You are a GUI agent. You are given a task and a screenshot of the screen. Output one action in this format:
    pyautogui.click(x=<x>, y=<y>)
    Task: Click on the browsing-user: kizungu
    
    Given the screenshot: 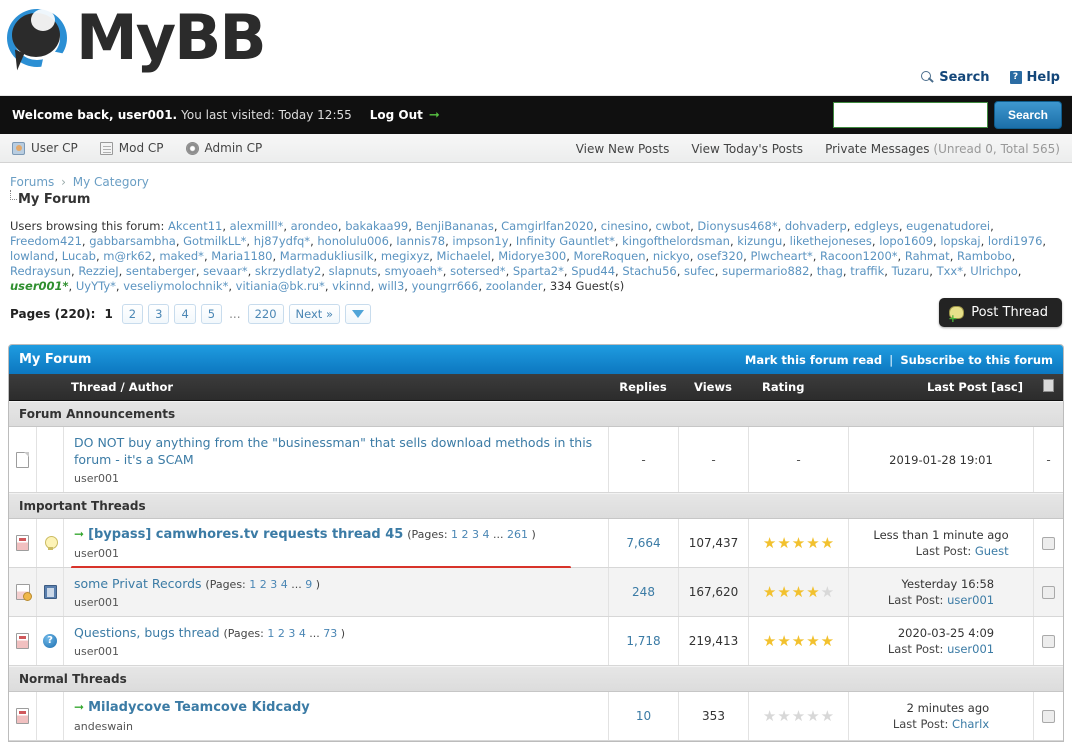 What is the action you would take?
    pyautogui.click(x=759, y=241)
    